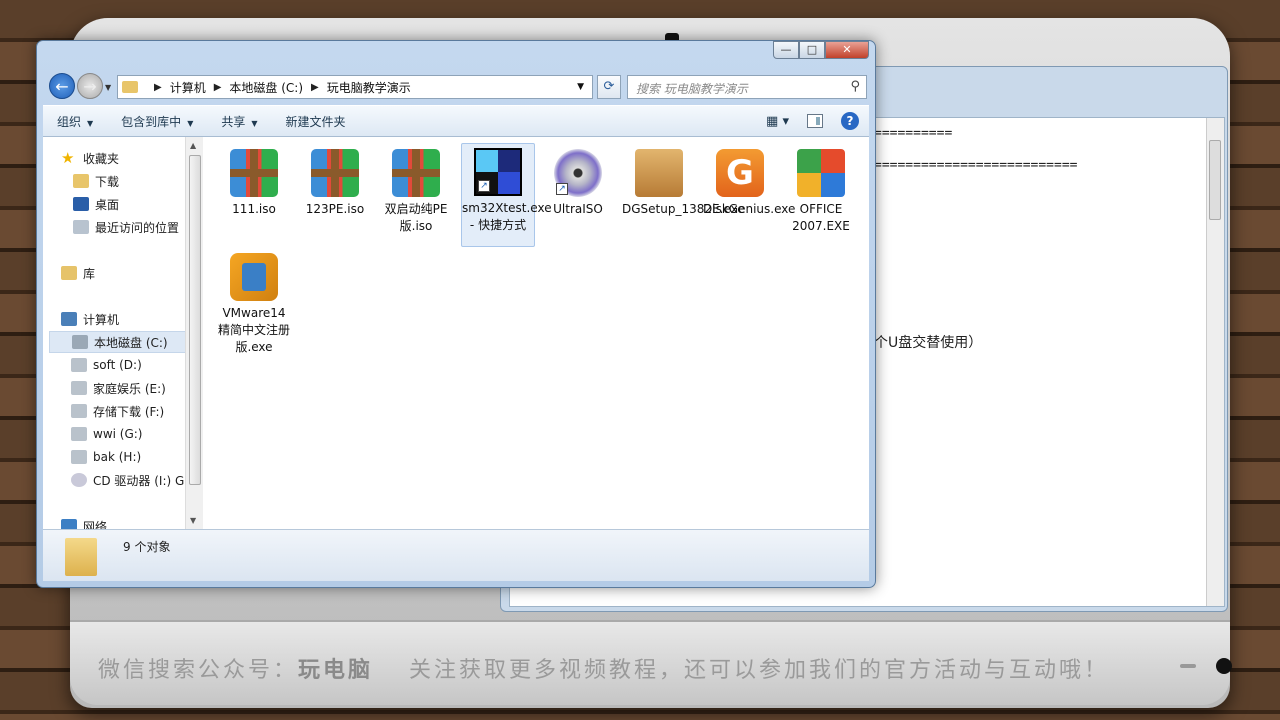  What do you see at coordinates (254, 277) in the screenshot?
I see `vmware-icon` at bounding box center [254, 277].